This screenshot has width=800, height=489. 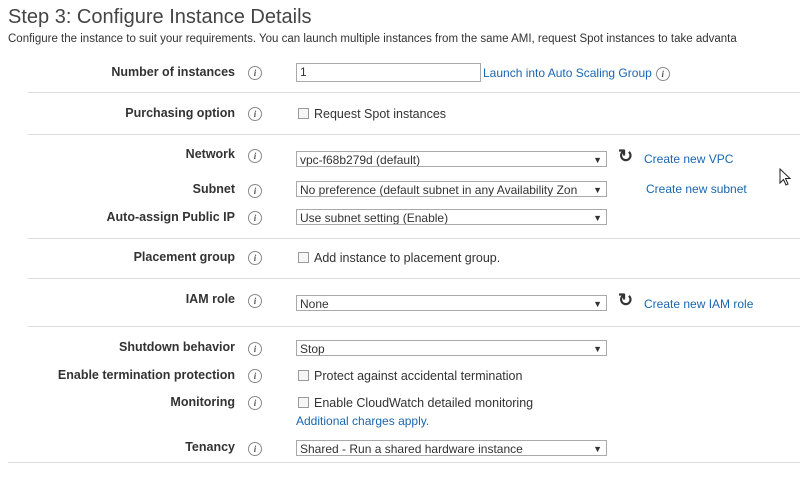 What do you see at coordinates (184, 257) in the screenshot?
I see `placement-group-label: Placement group` at bounding box center [184, 257].